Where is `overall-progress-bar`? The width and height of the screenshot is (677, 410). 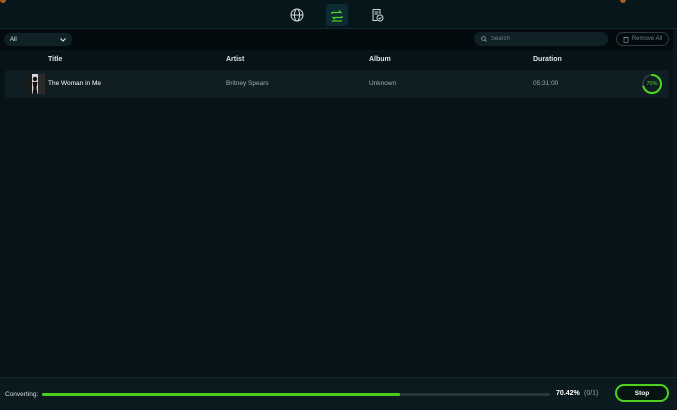
overall-progress-bar is located at coordinates (296, 394).